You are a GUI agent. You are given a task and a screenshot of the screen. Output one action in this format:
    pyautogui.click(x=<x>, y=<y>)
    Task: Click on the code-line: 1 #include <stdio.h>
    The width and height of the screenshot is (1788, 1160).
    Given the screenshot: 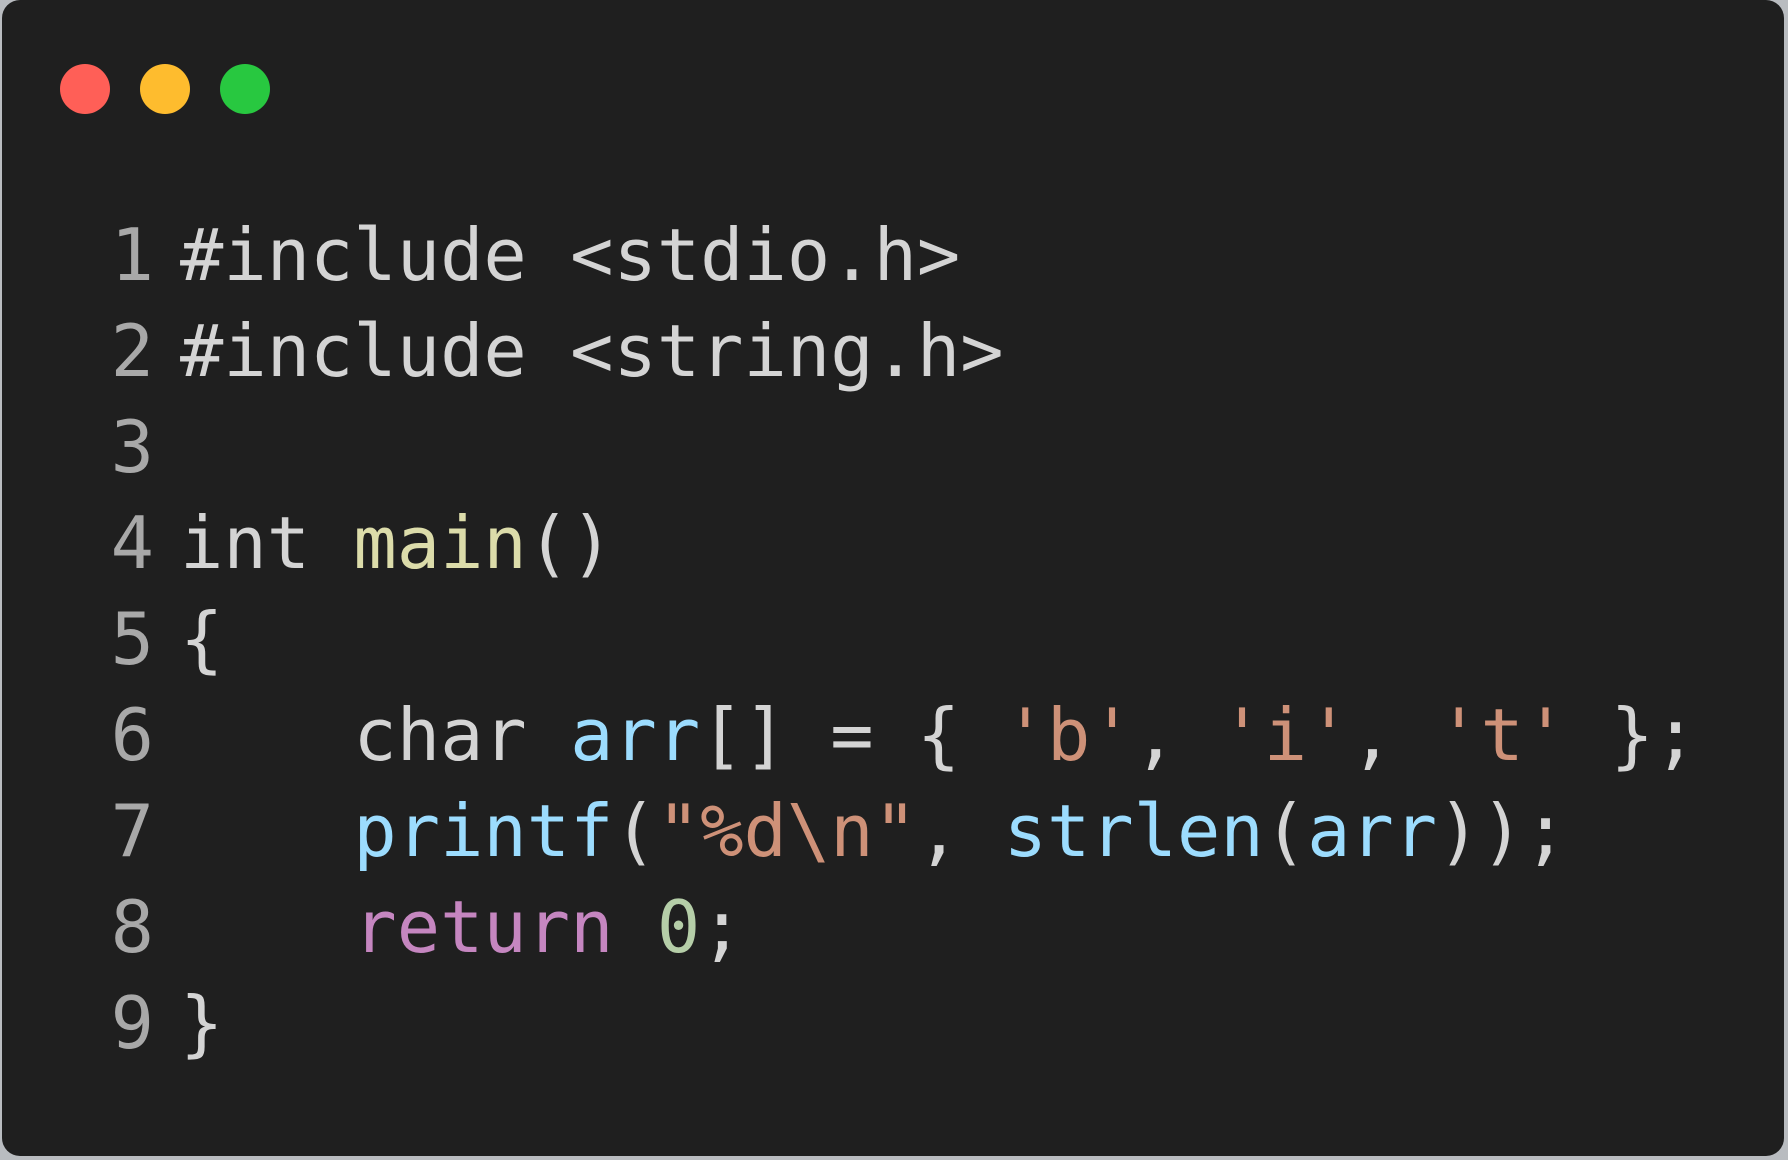 What is the action you would take?
    pyautogui.click(x=903, y=255)
    